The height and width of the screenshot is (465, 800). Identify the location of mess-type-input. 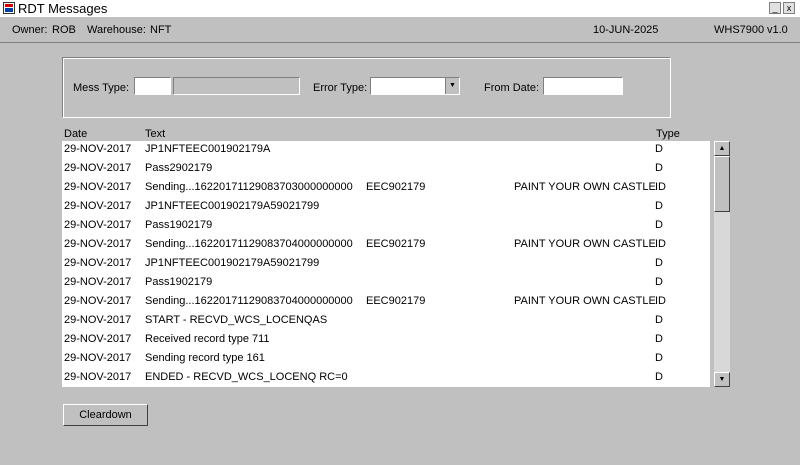
(152, 86).